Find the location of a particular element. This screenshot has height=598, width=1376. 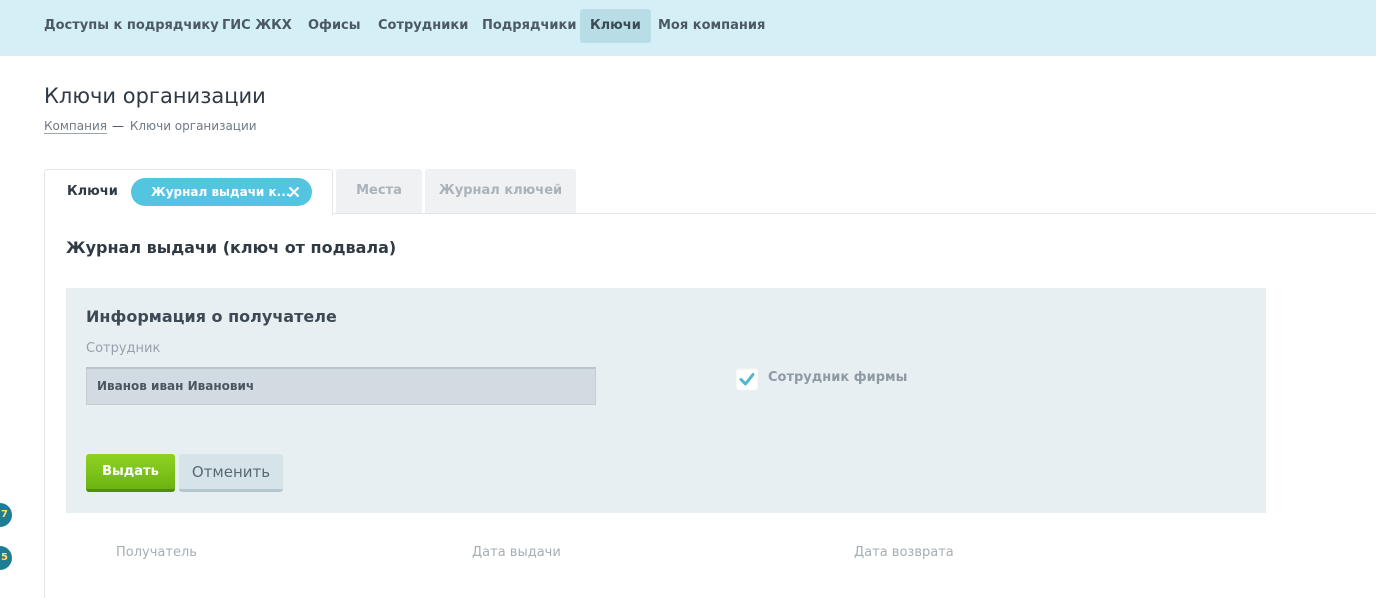

nav-item-keys: Ключи is located at coordinates (615, 26).